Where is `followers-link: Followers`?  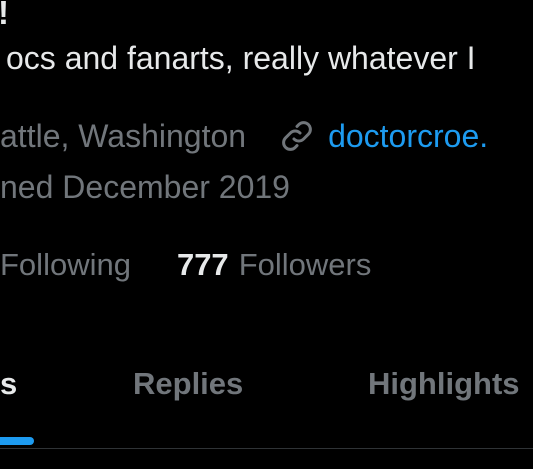 followers-link: Followers is located at coordinates (305, 265).